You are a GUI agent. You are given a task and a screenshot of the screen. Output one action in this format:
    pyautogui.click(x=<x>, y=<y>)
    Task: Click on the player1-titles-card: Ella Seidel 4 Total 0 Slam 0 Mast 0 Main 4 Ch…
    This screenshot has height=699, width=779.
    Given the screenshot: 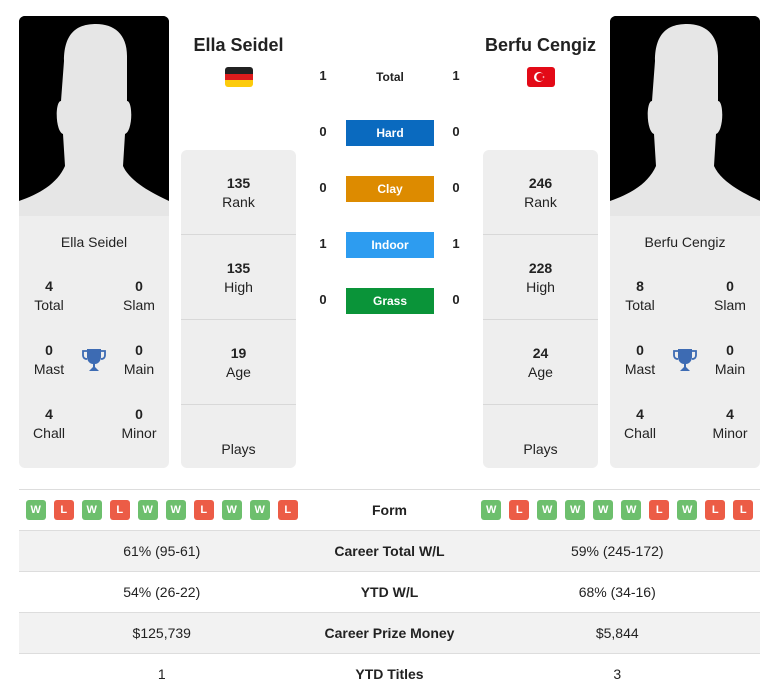 What is the action you would take?
    pyautogui.click(x=94, y=342)
    